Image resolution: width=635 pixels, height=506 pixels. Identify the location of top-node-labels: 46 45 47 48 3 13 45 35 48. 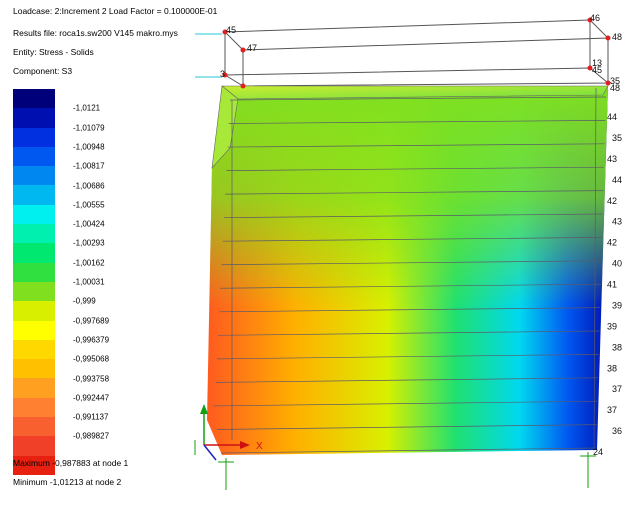
(421, 53).